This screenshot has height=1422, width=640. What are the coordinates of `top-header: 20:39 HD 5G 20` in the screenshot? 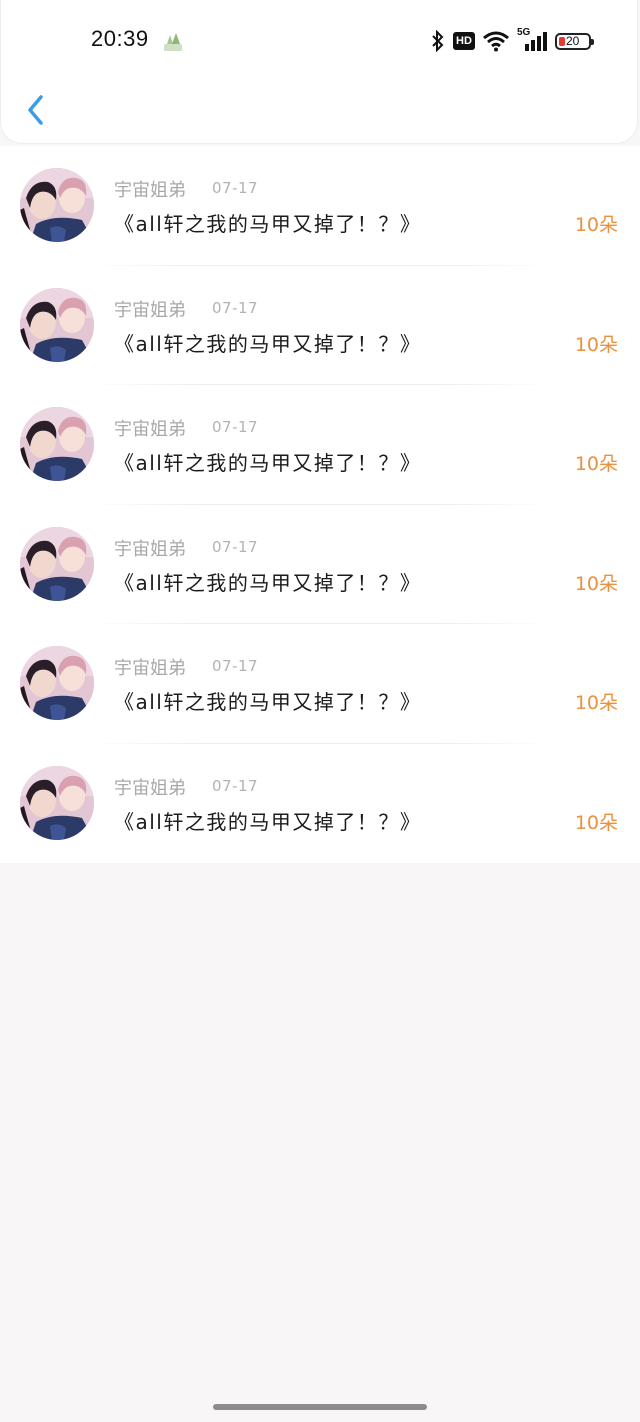 It's located at (319, 72).